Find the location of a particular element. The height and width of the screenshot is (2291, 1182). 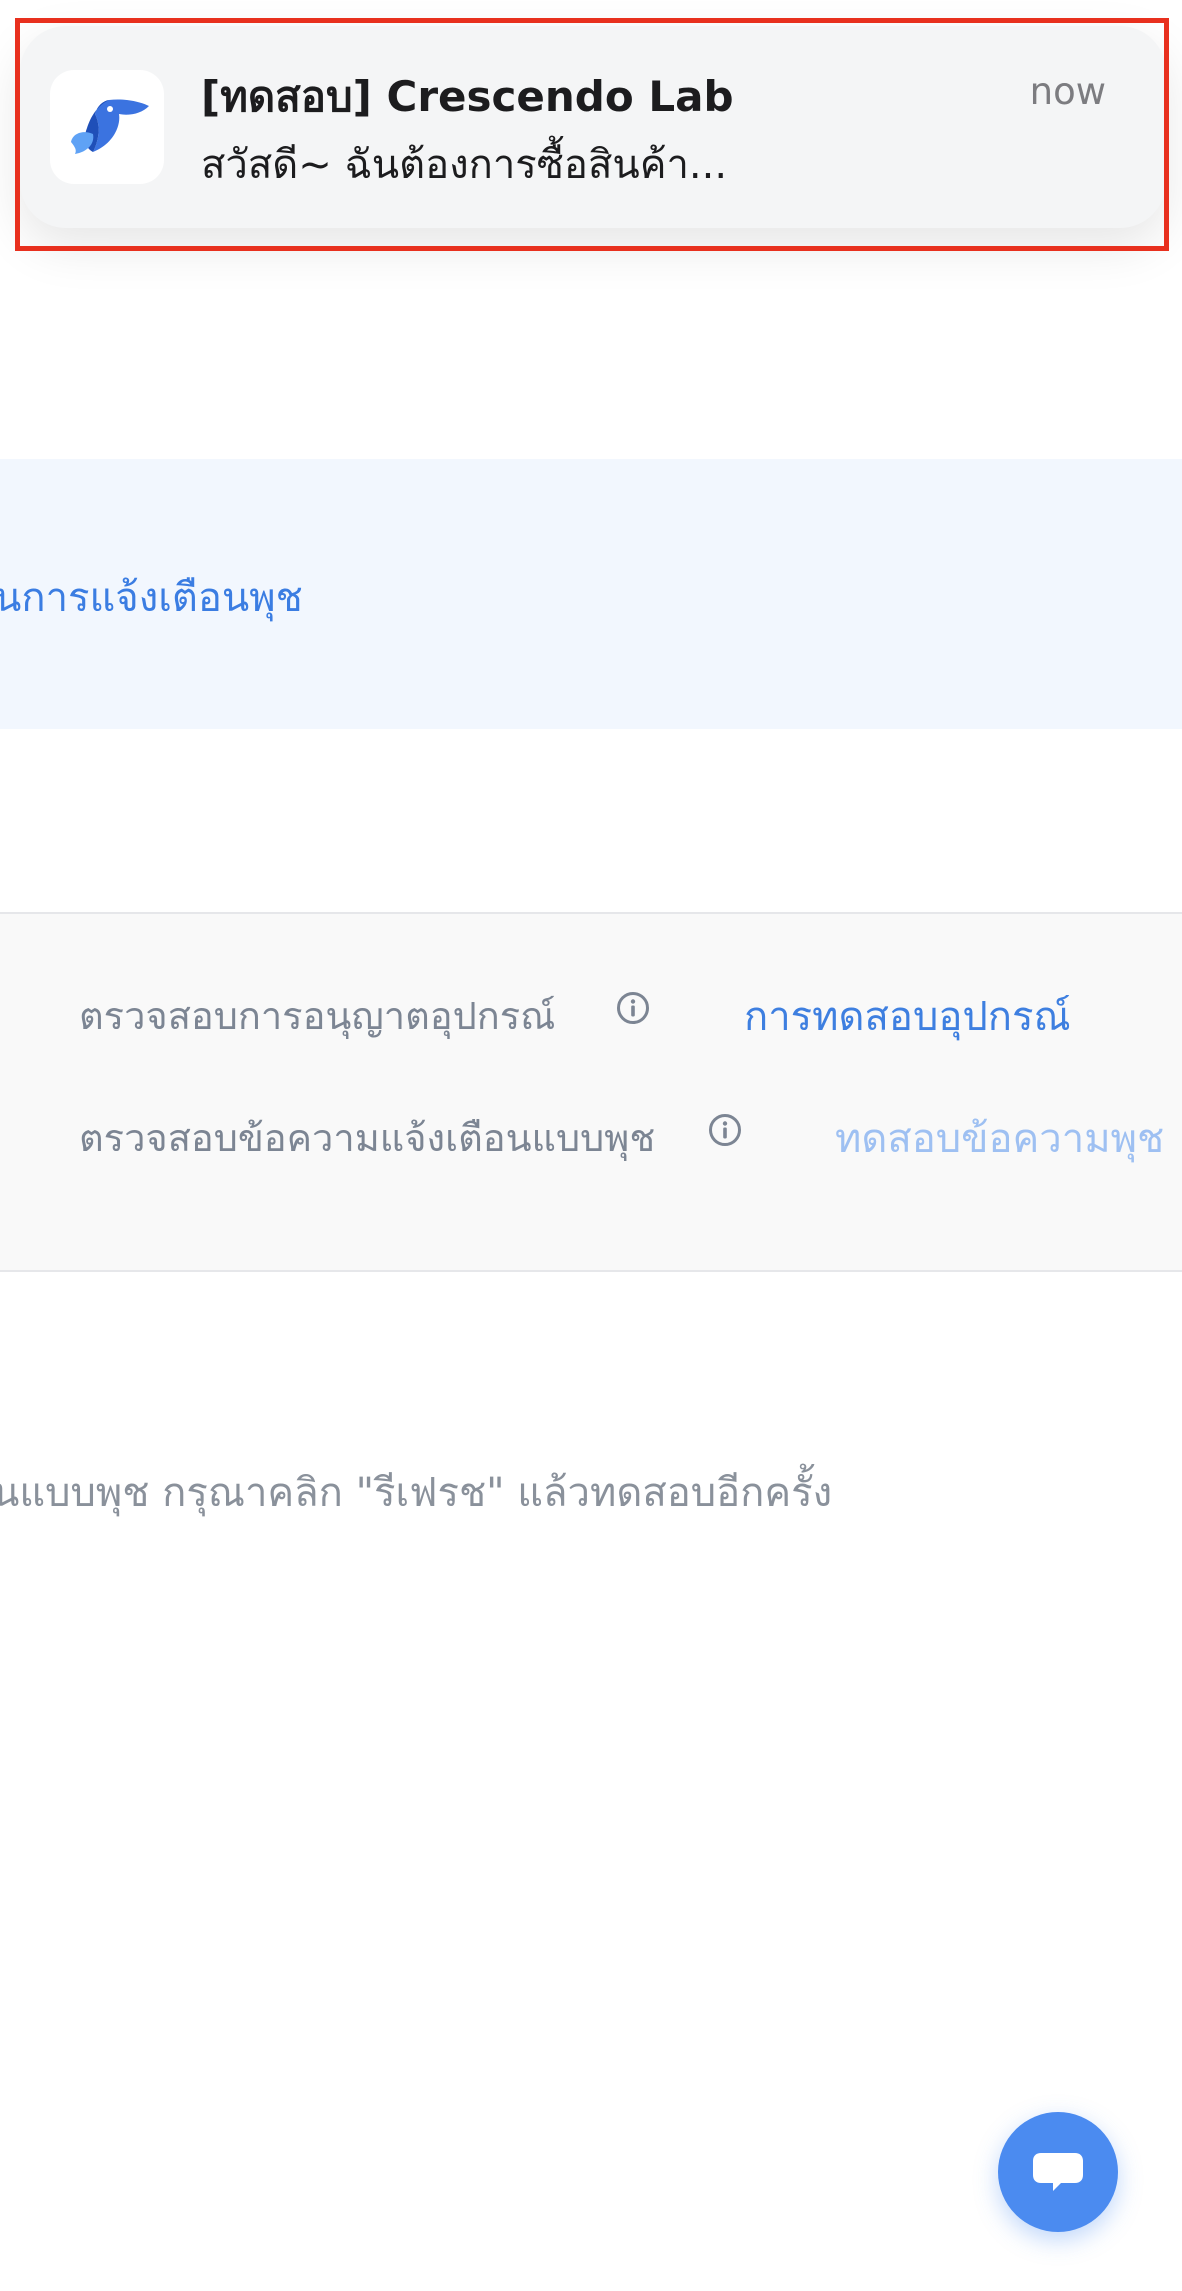

chat-bubble-icon is located at coordinates (1058, 2172).